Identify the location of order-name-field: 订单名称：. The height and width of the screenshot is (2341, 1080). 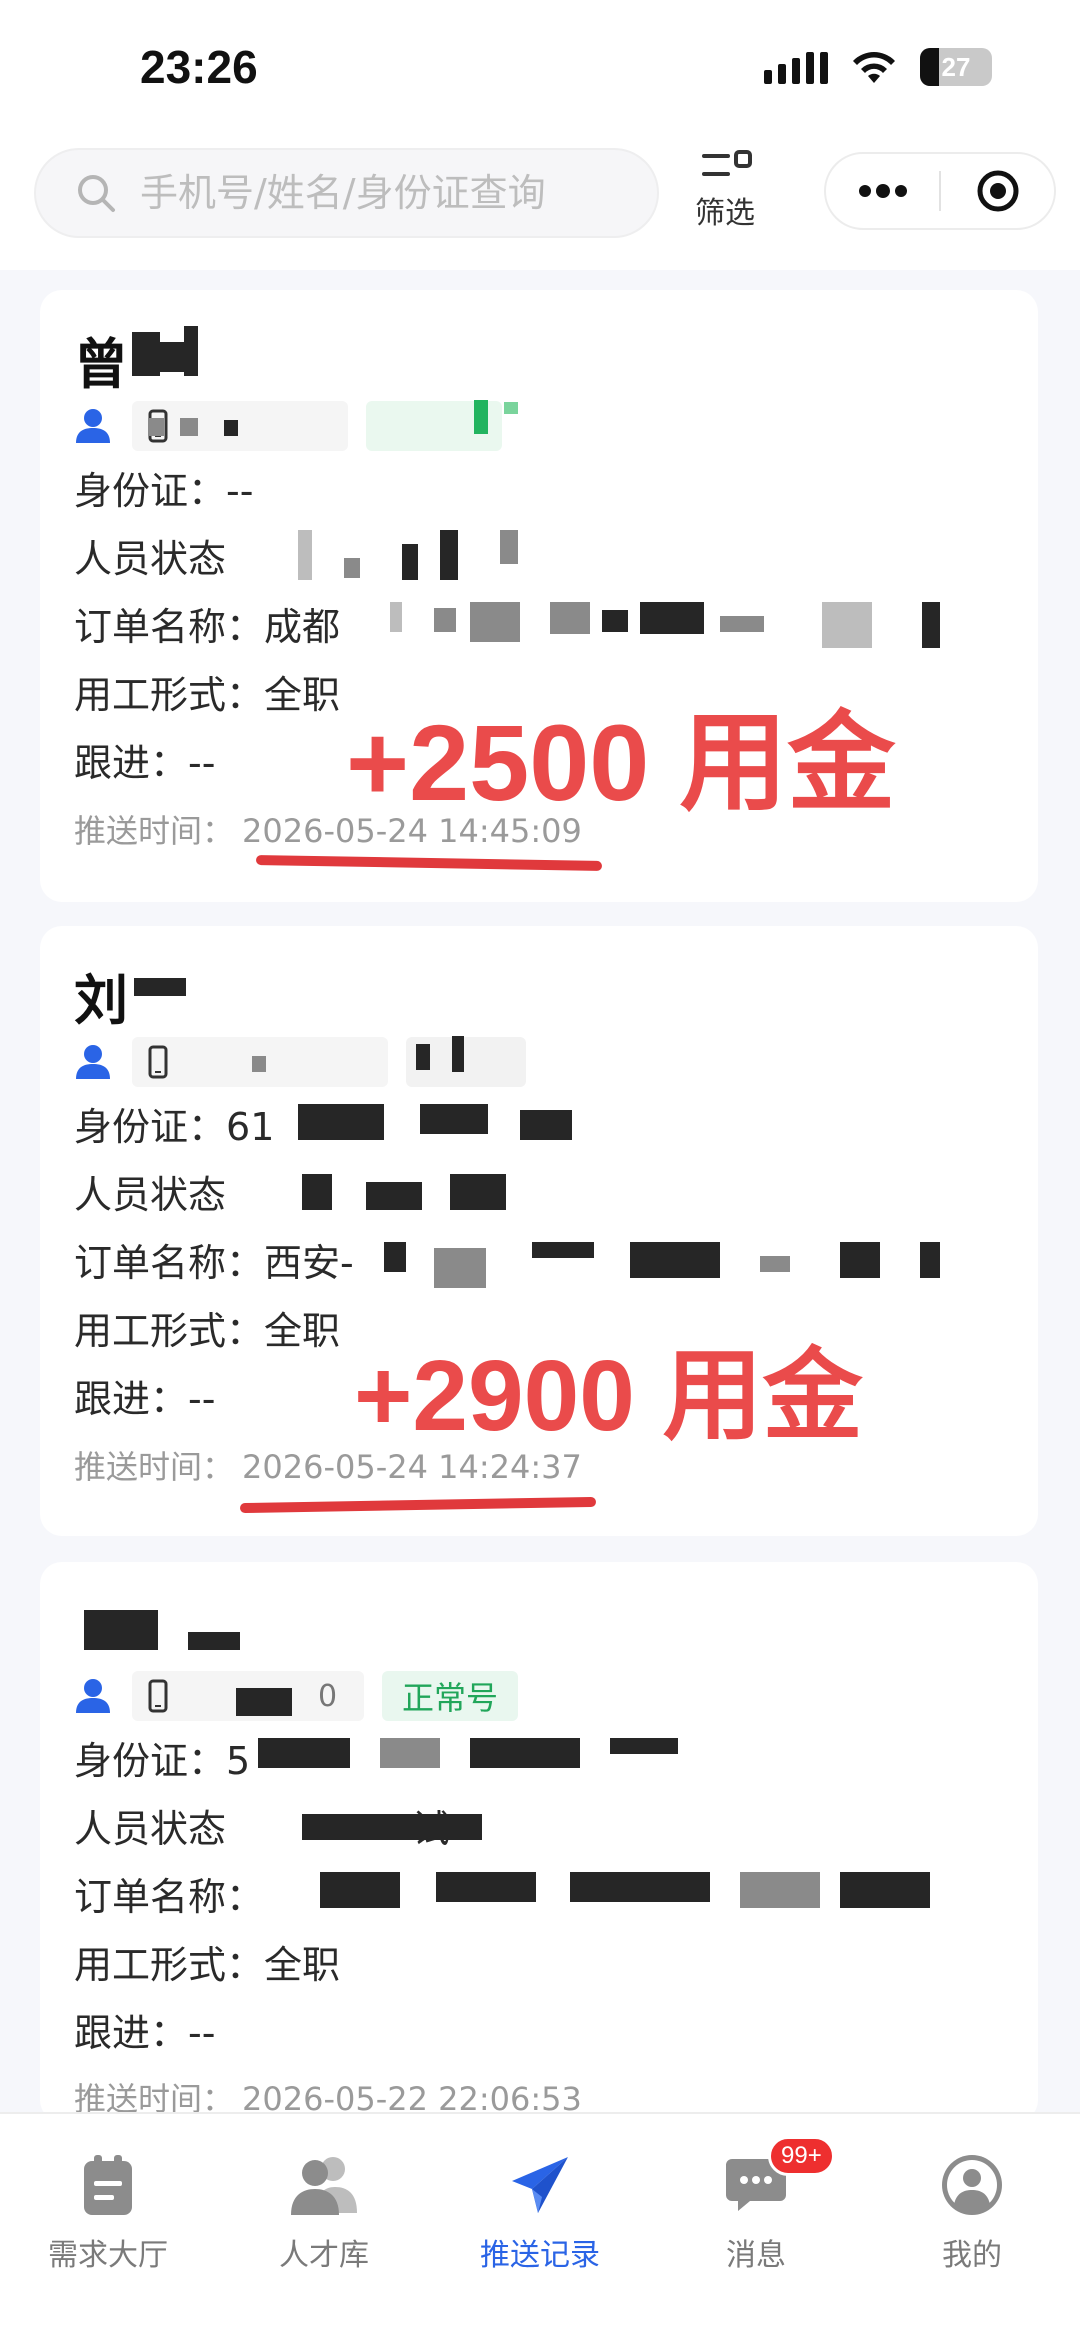
(169, 1897).